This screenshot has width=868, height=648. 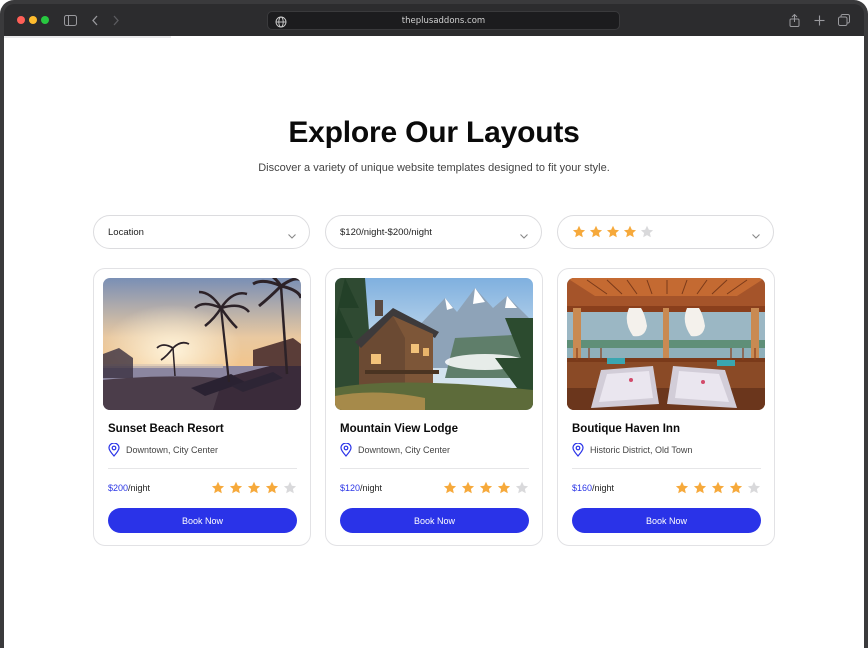 What do you see at coordinates (582, 488) in the screenshot?
I see `price-amount: $160` at bounding box center [582, 488].